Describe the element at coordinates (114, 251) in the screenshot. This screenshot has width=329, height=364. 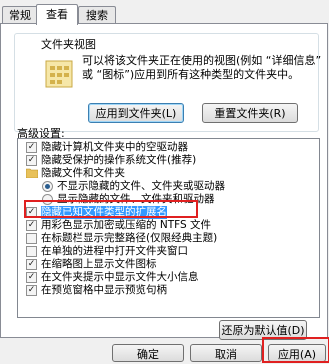
I see `advanced-setting-label: 在单独的进程中打开文件夹窗口` at that location.